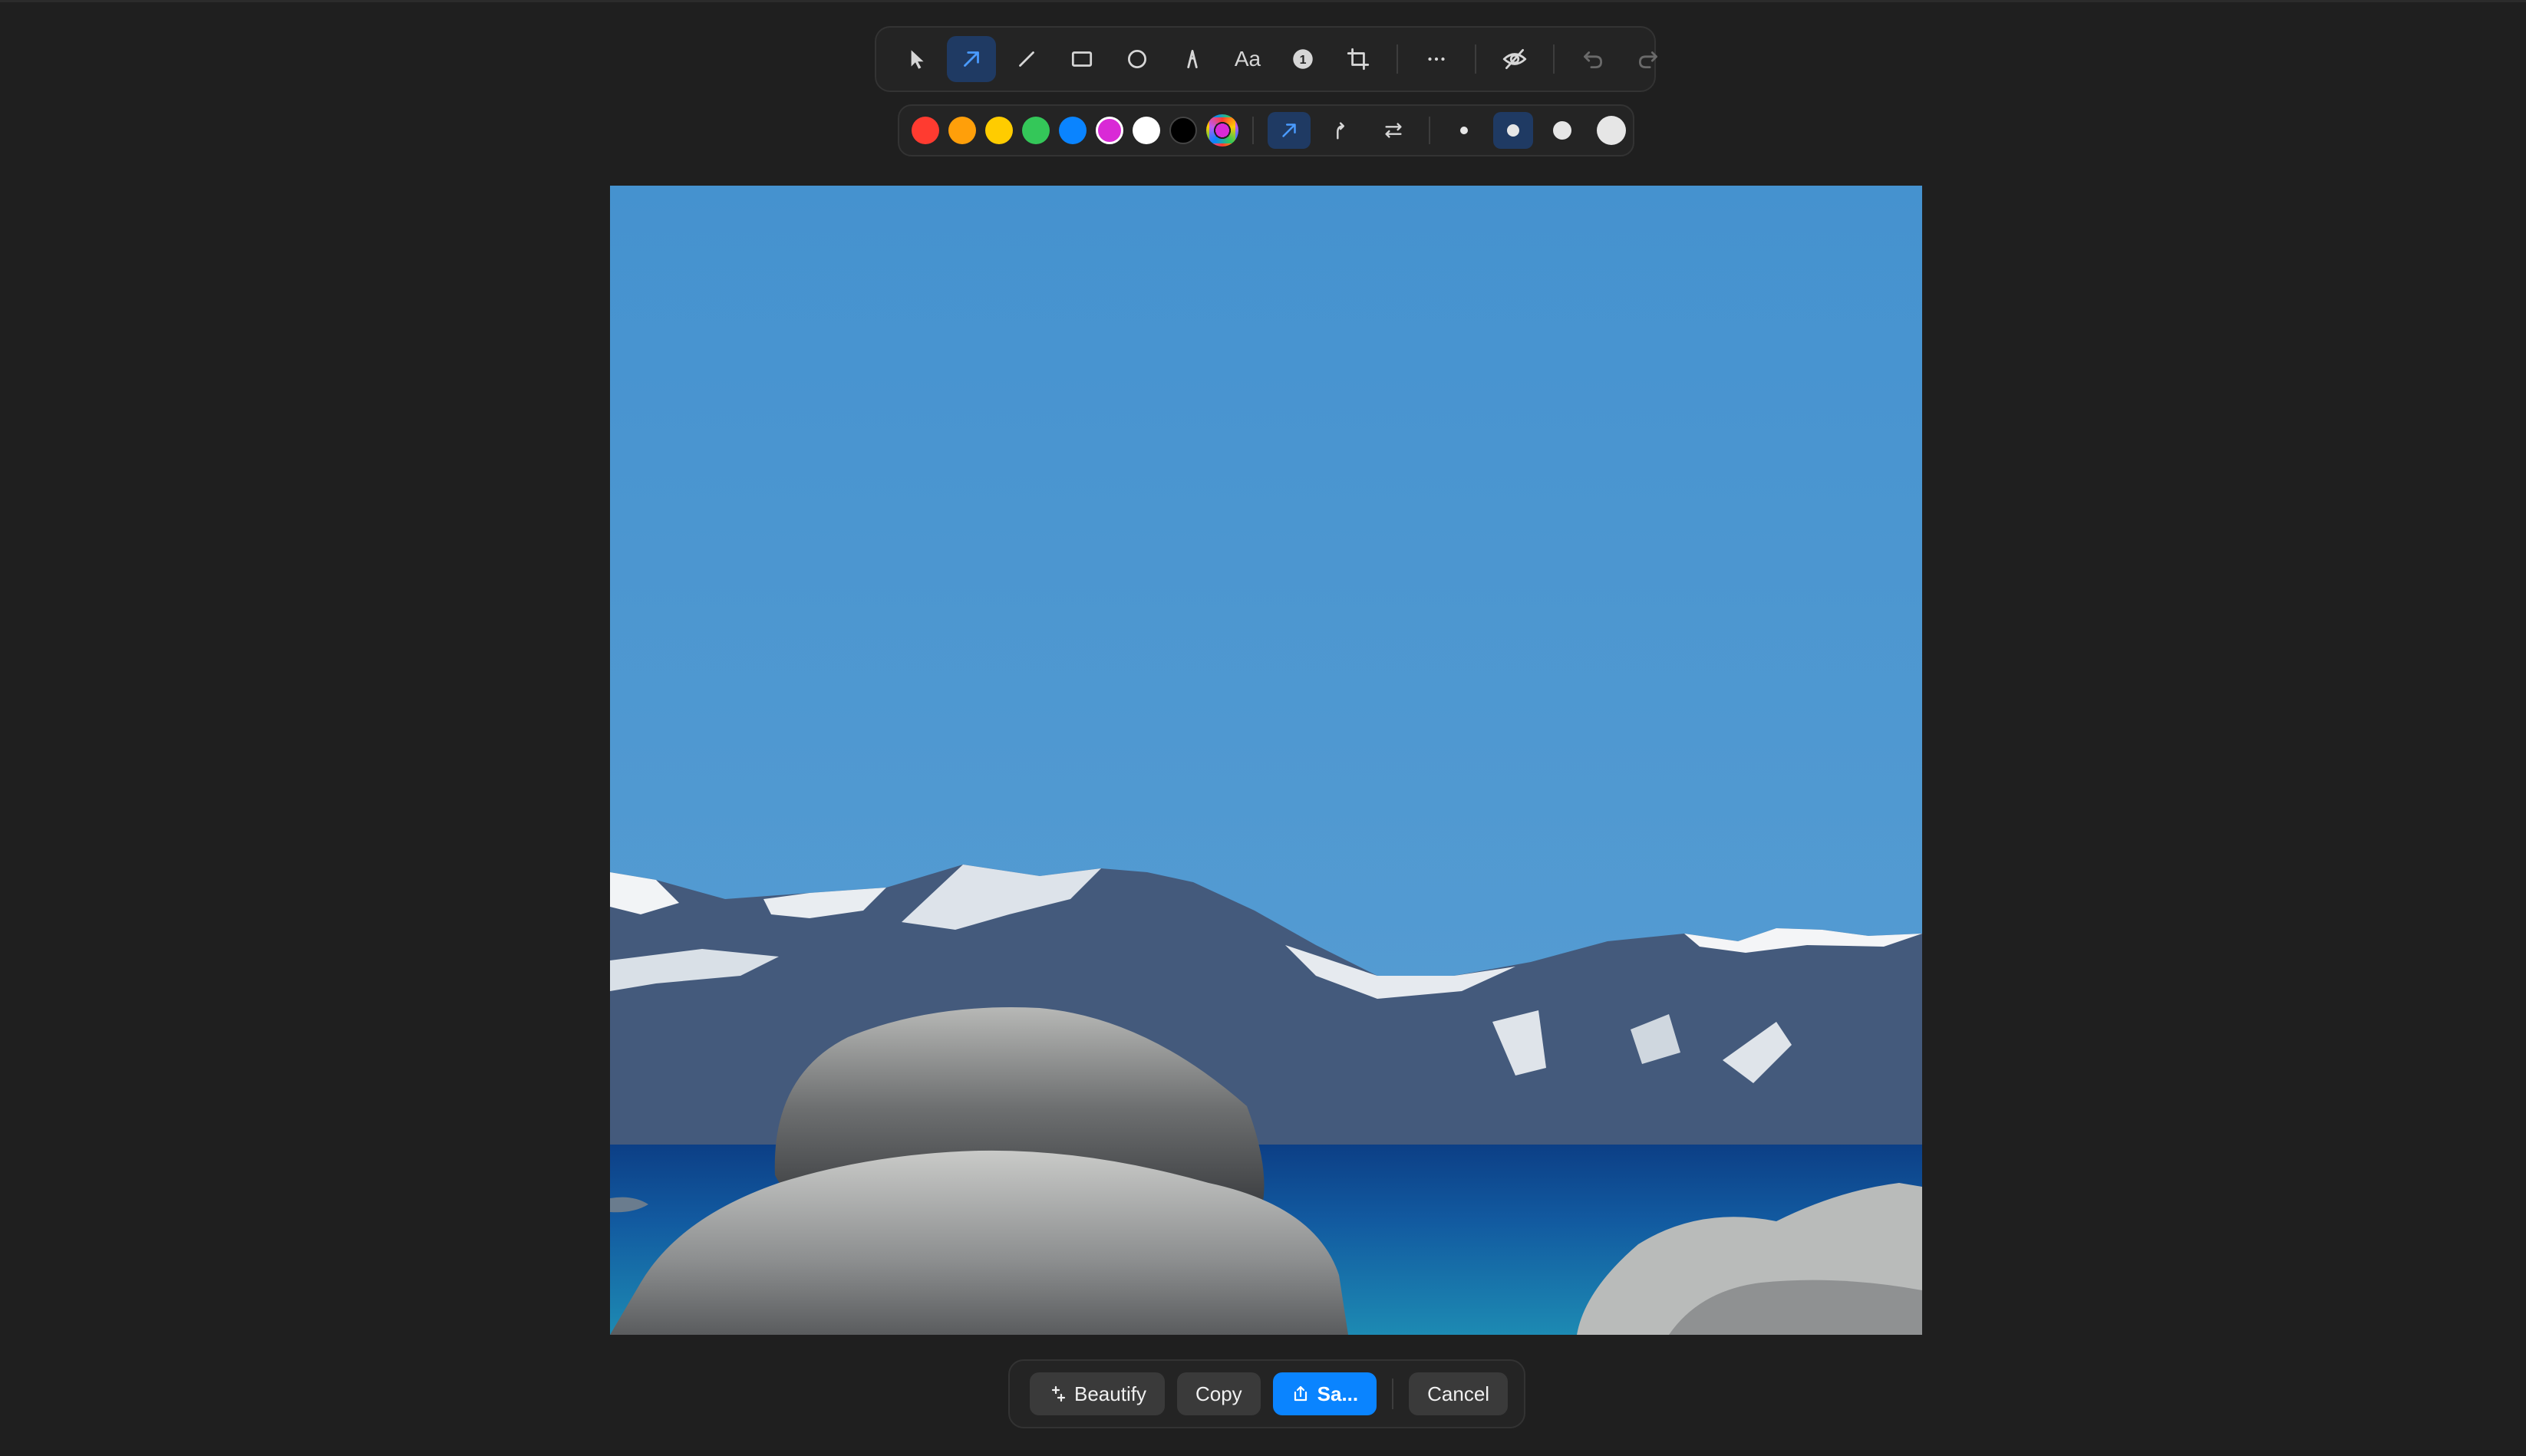  I want to click on ellipse-icon, so click(1137, 59).